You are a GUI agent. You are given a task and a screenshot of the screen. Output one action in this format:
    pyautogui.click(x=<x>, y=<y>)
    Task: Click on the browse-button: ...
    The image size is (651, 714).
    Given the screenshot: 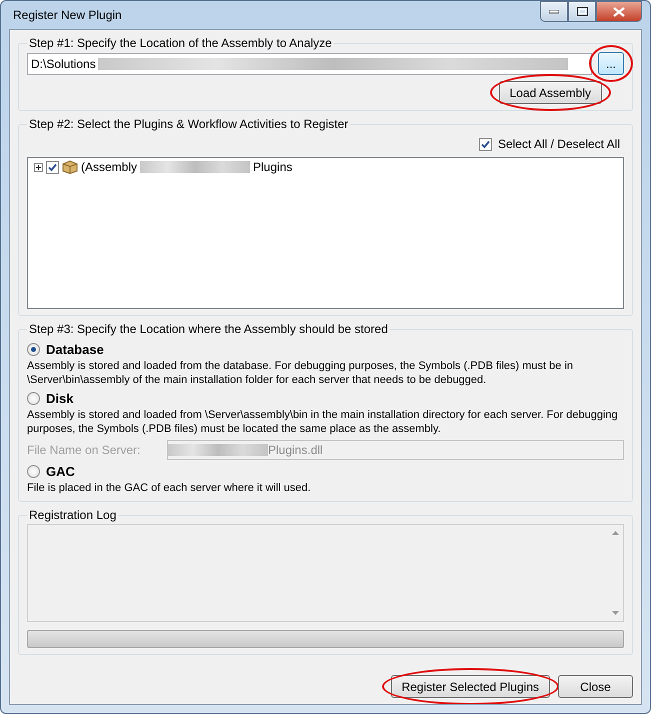 What is the action you would take?
    pyautogui.click(x=611, y=63)
    